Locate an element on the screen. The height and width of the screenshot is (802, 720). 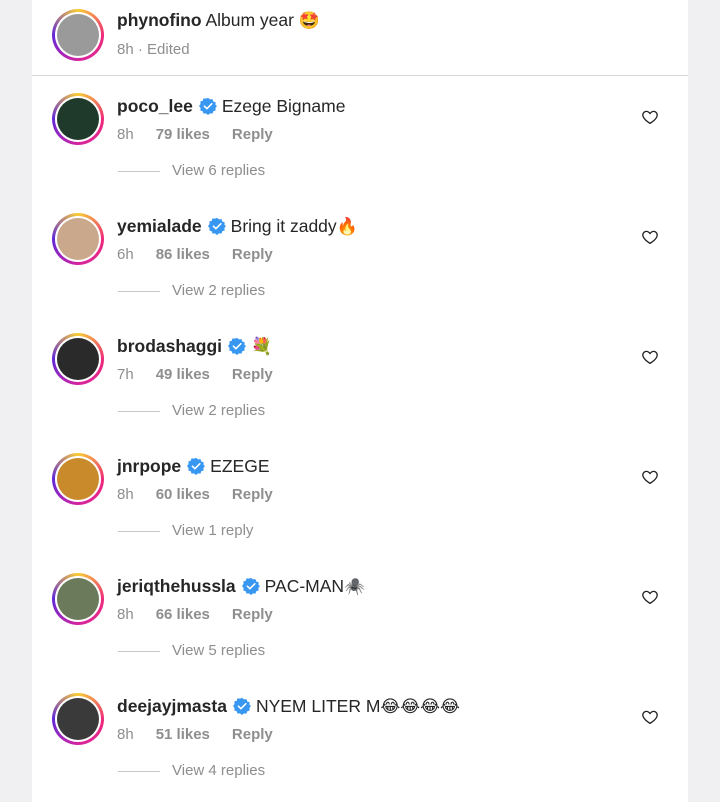
likes-count: 49 likes is located at coordinates (183, 374).